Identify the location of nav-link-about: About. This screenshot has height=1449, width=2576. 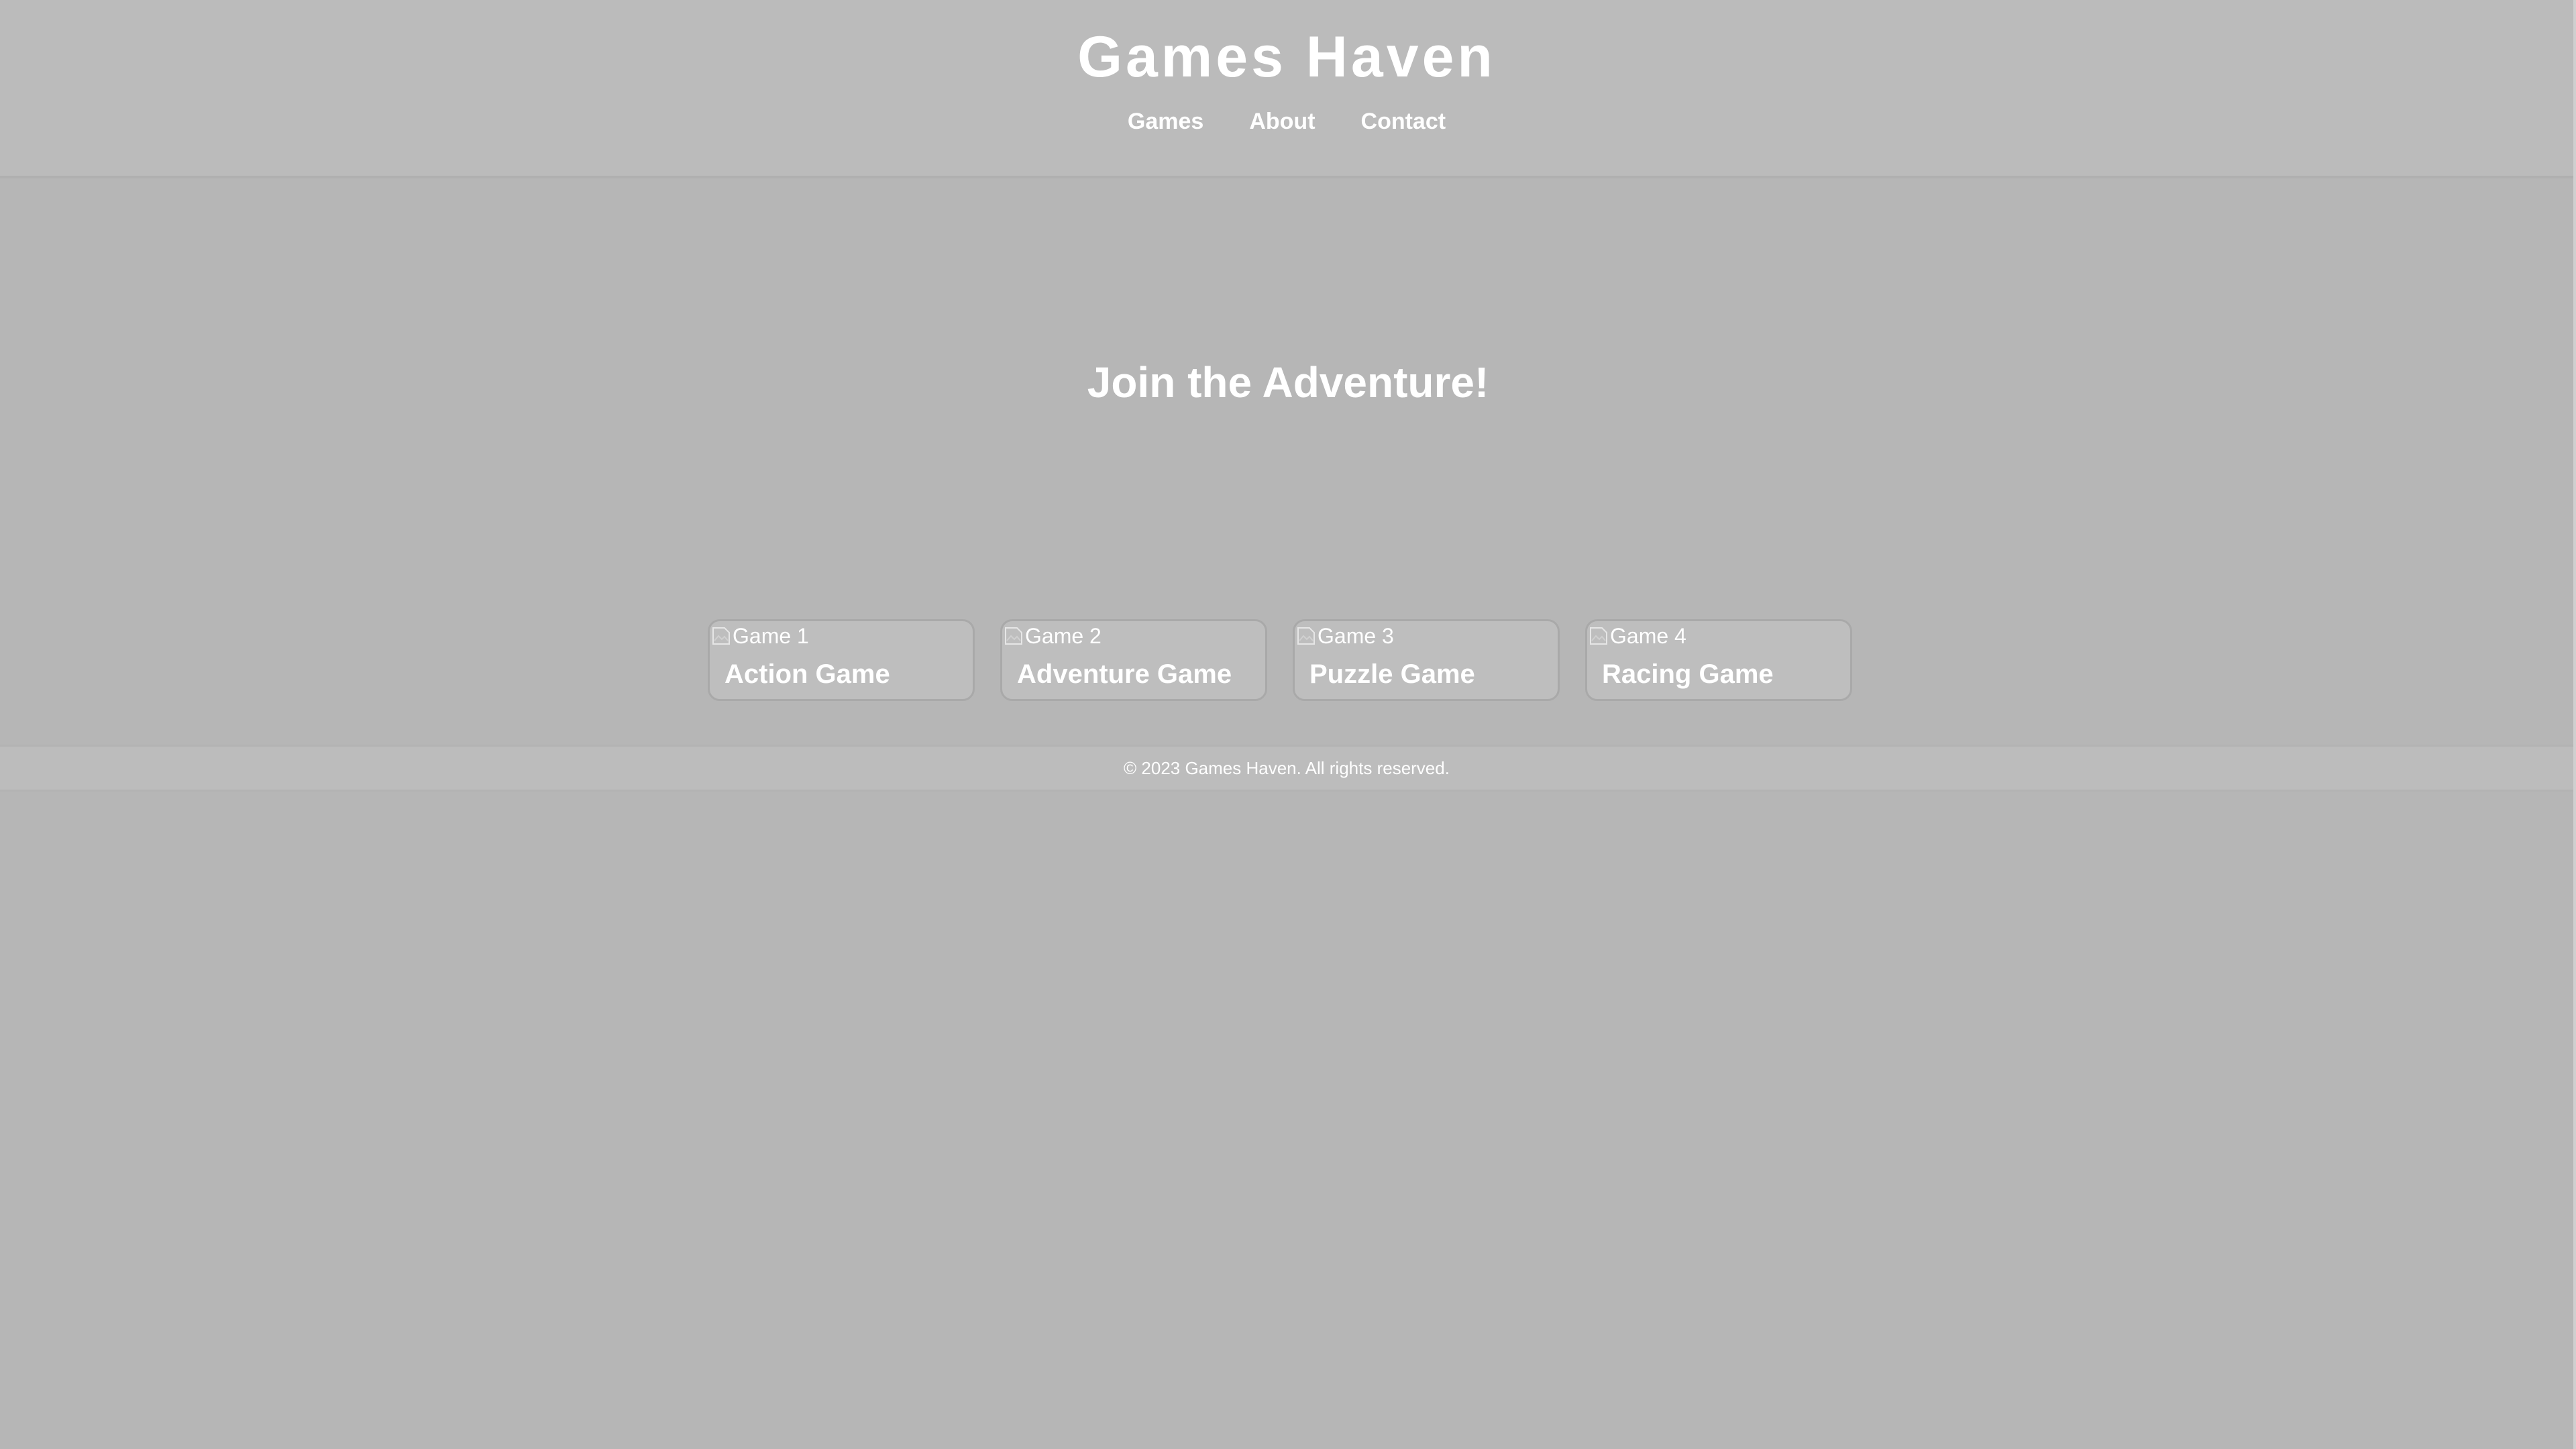
(1282, 121).